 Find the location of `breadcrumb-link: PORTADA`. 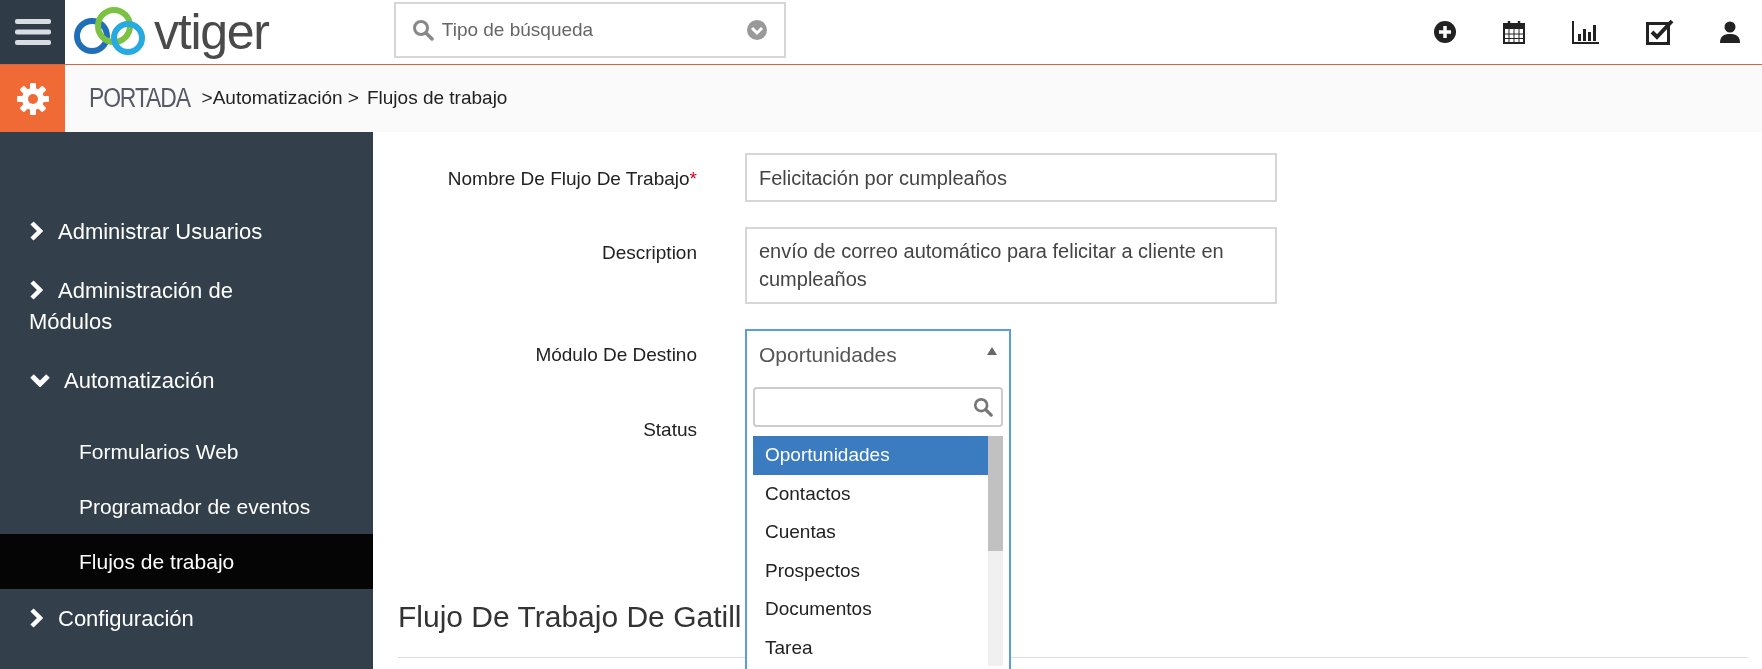

breadcrumb-link: PORTADA is located at coordinates (139, 98).